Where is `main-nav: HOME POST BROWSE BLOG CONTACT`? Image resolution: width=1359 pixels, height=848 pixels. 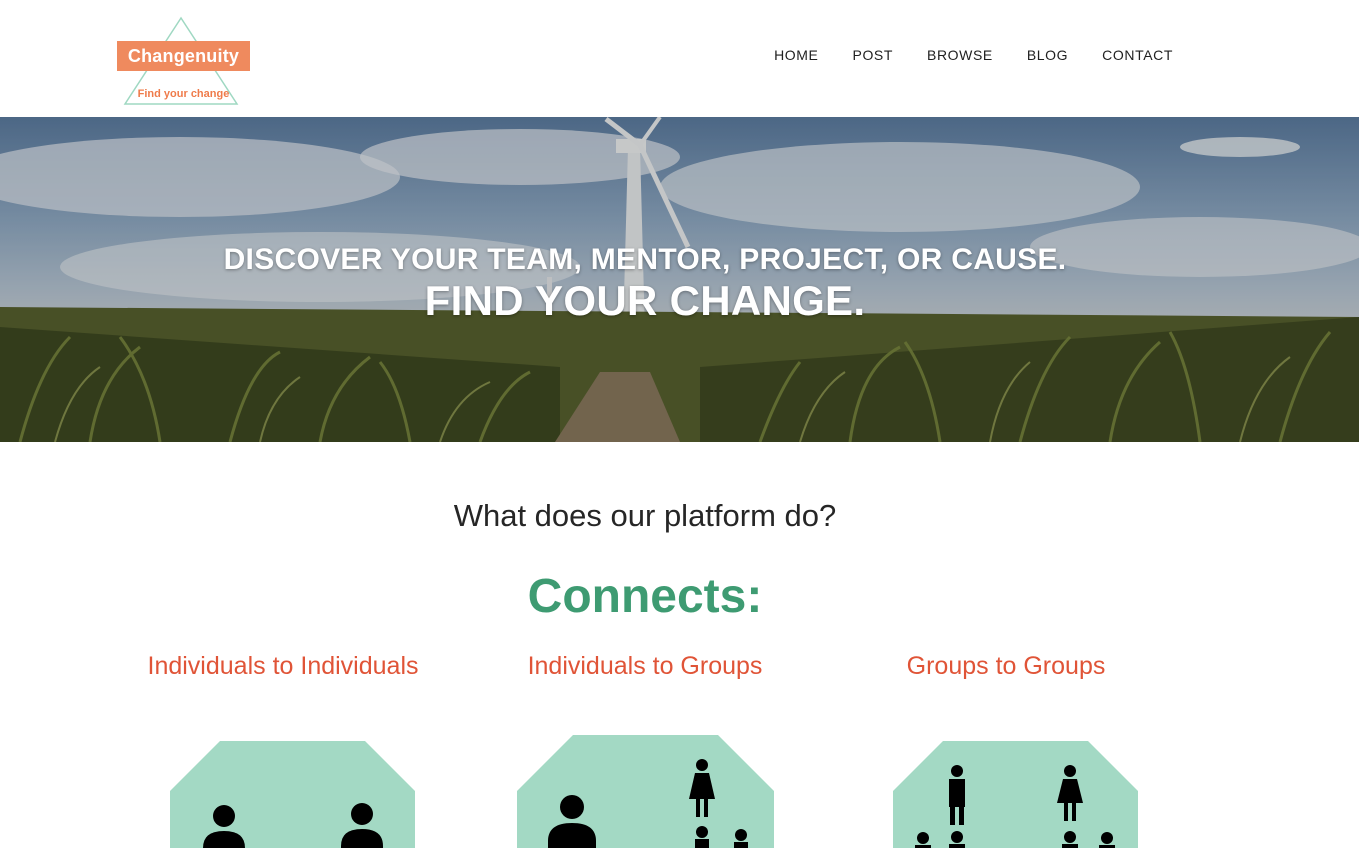 main-nav: HOME POST BROWSE BLOG CONTACT is located at coordinates (973, 55).